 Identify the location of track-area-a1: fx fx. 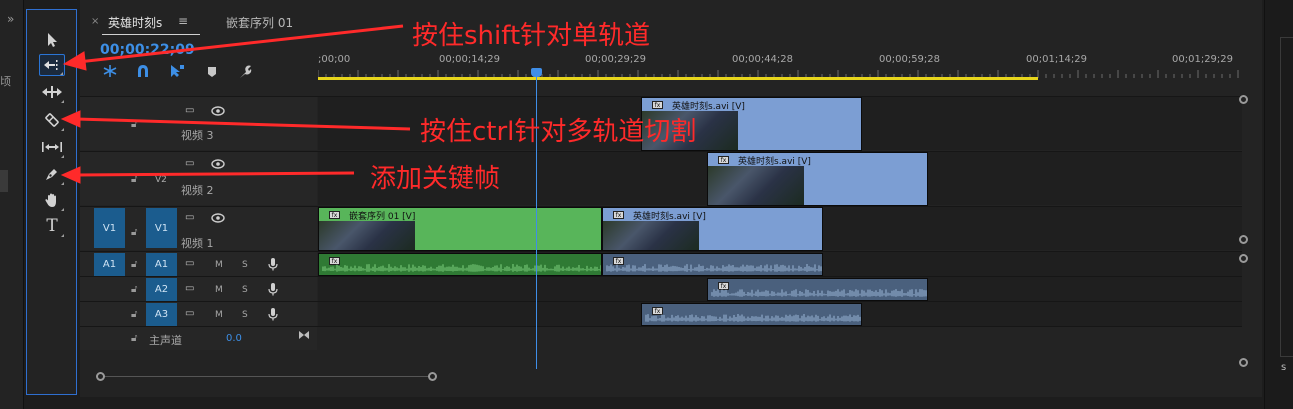
(780, 264).